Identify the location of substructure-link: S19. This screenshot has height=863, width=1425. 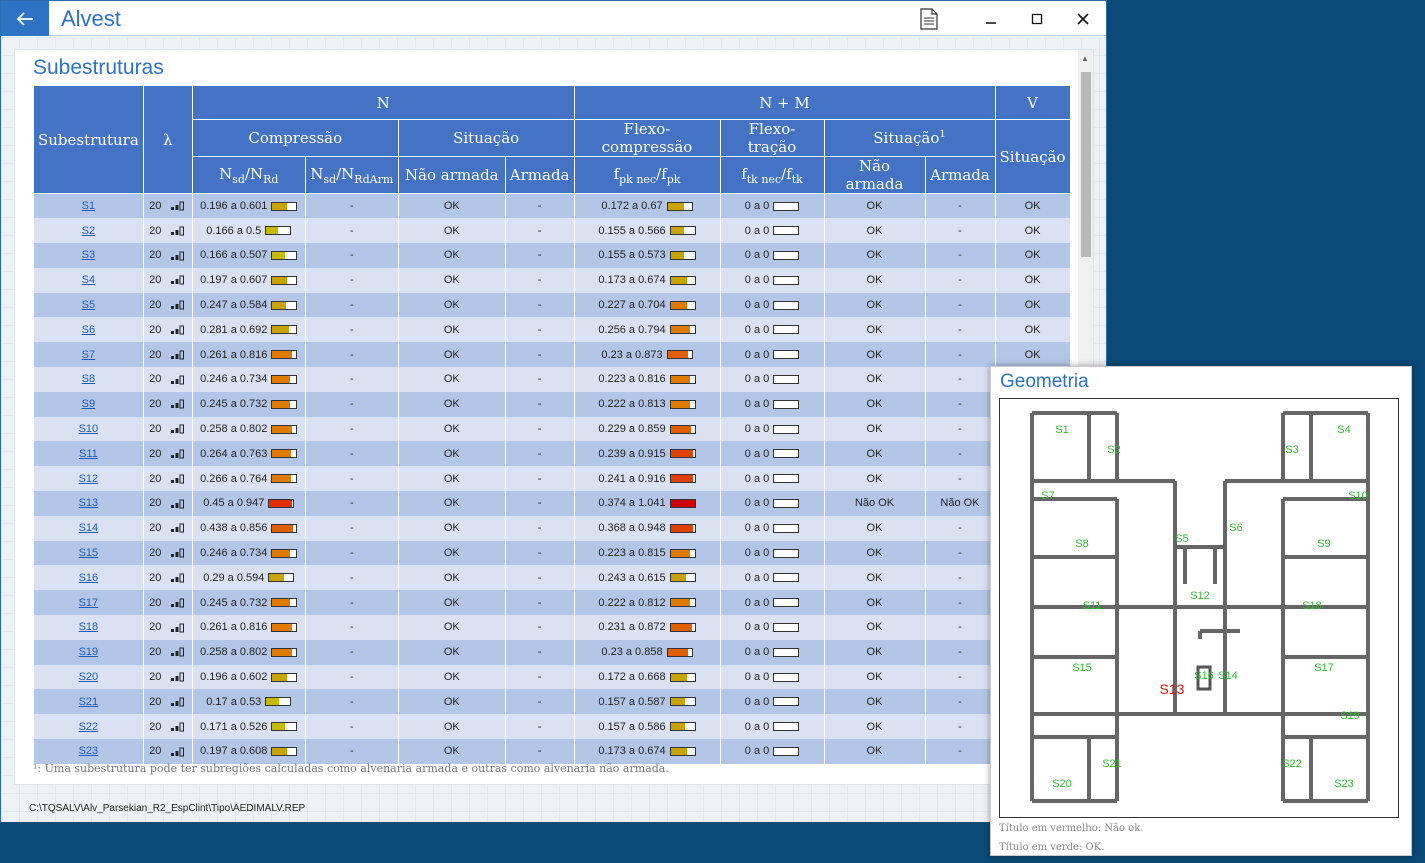
(89, 652).